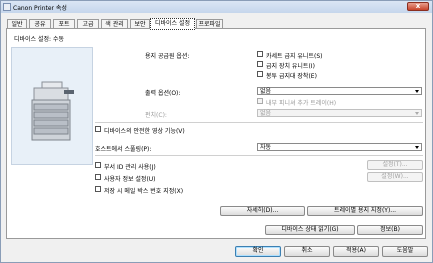  I want to click on title-bar: Canon Printer 속성 x, so click(216, 7).